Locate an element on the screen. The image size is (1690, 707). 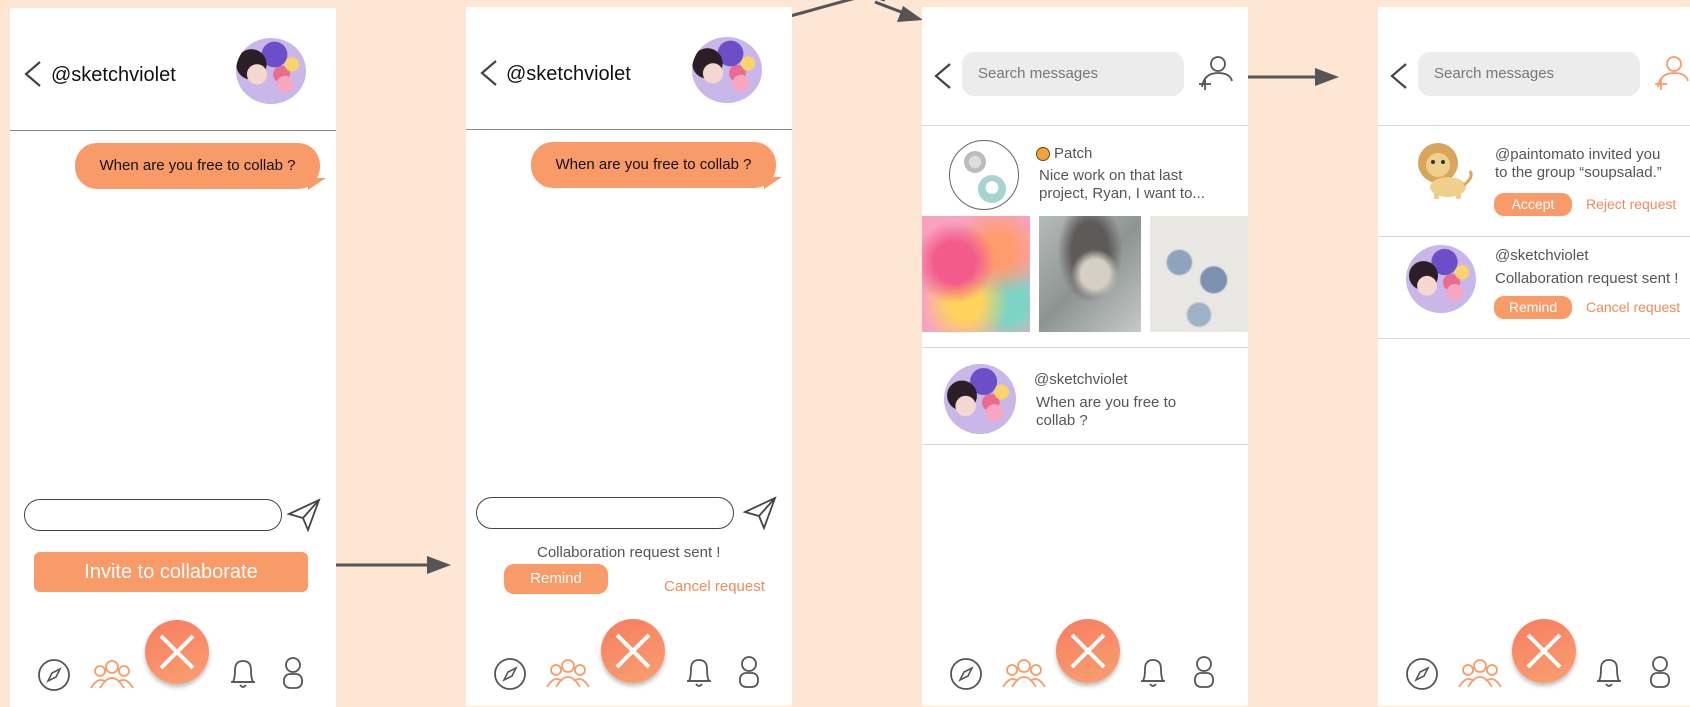
preview-line: When are you free to is located at coordinates (1106, 402).